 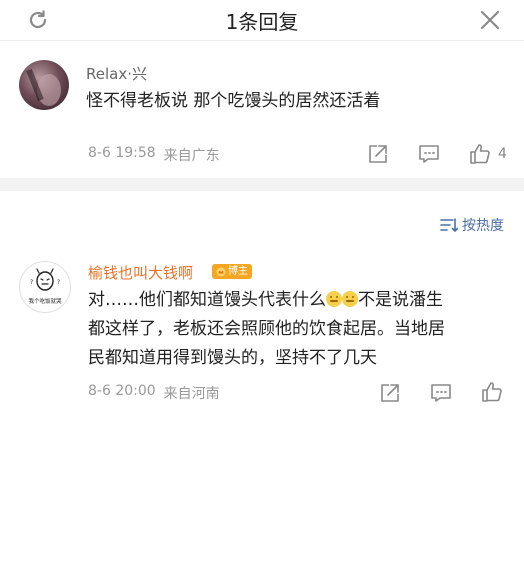 I want to click on close-icon, so click(x=490, y=20).